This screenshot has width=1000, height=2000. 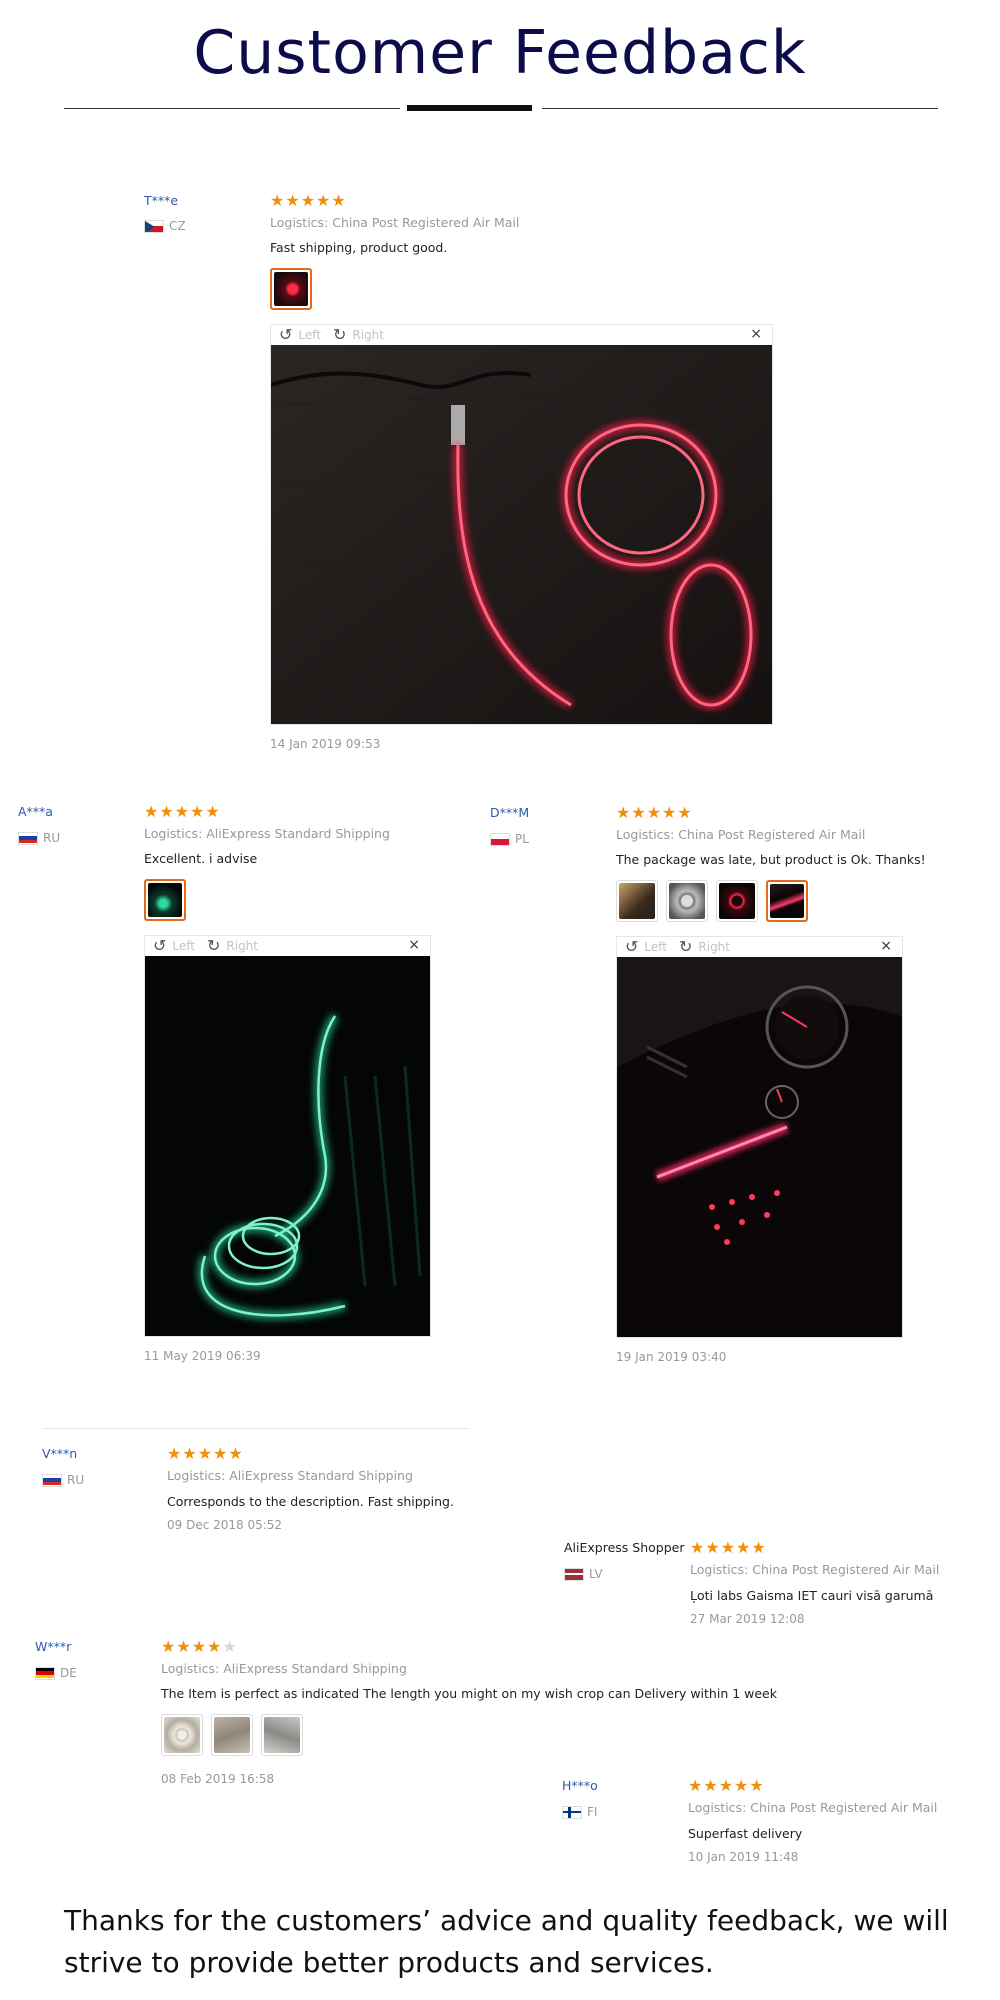 What do you see at coordinates (522, 839) in the screenshot?
I see `country-code: PL` at bounding box center [522, 839].